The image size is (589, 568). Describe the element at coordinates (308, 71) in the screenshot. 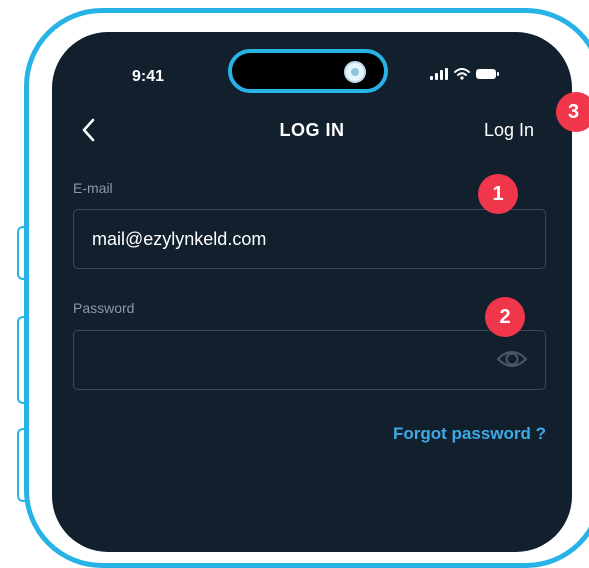

I see `dynamic-island` at that location.